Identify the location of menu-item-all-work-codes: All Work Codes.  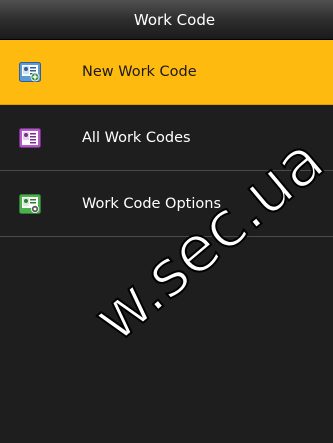
(166, 138).